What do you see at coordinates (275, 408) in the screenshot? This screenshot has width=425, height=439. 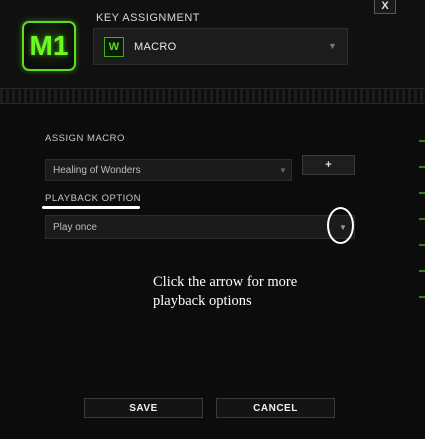 I see `cancel-button: CANCEL` at bounding box center [275, 408].